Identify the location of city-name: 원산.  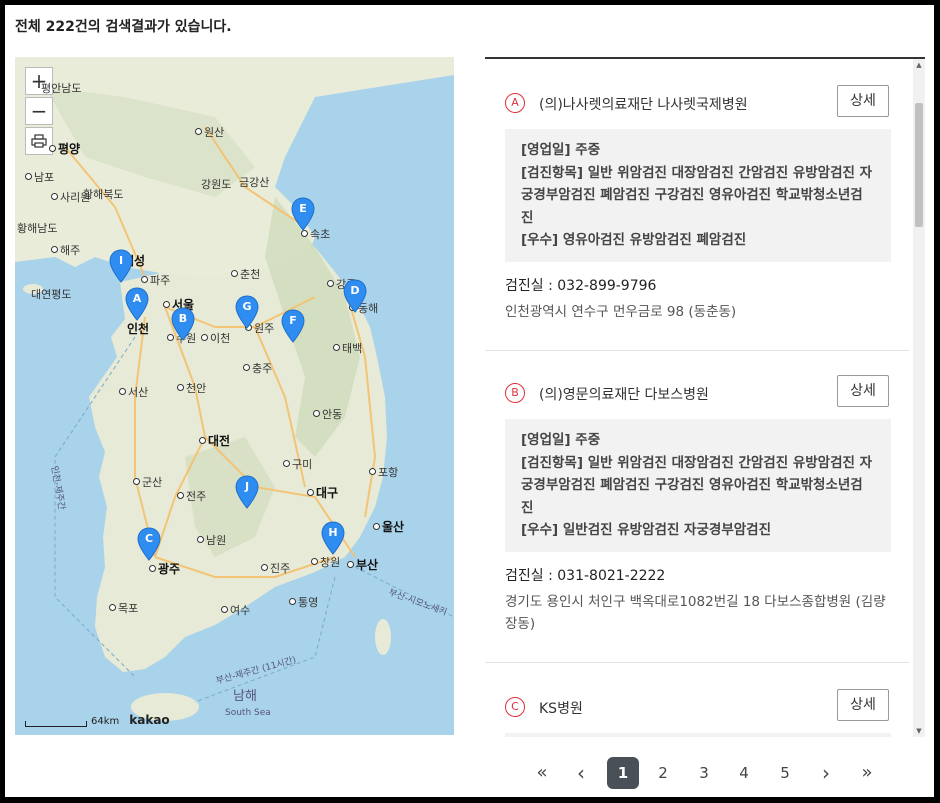
(214, 132).